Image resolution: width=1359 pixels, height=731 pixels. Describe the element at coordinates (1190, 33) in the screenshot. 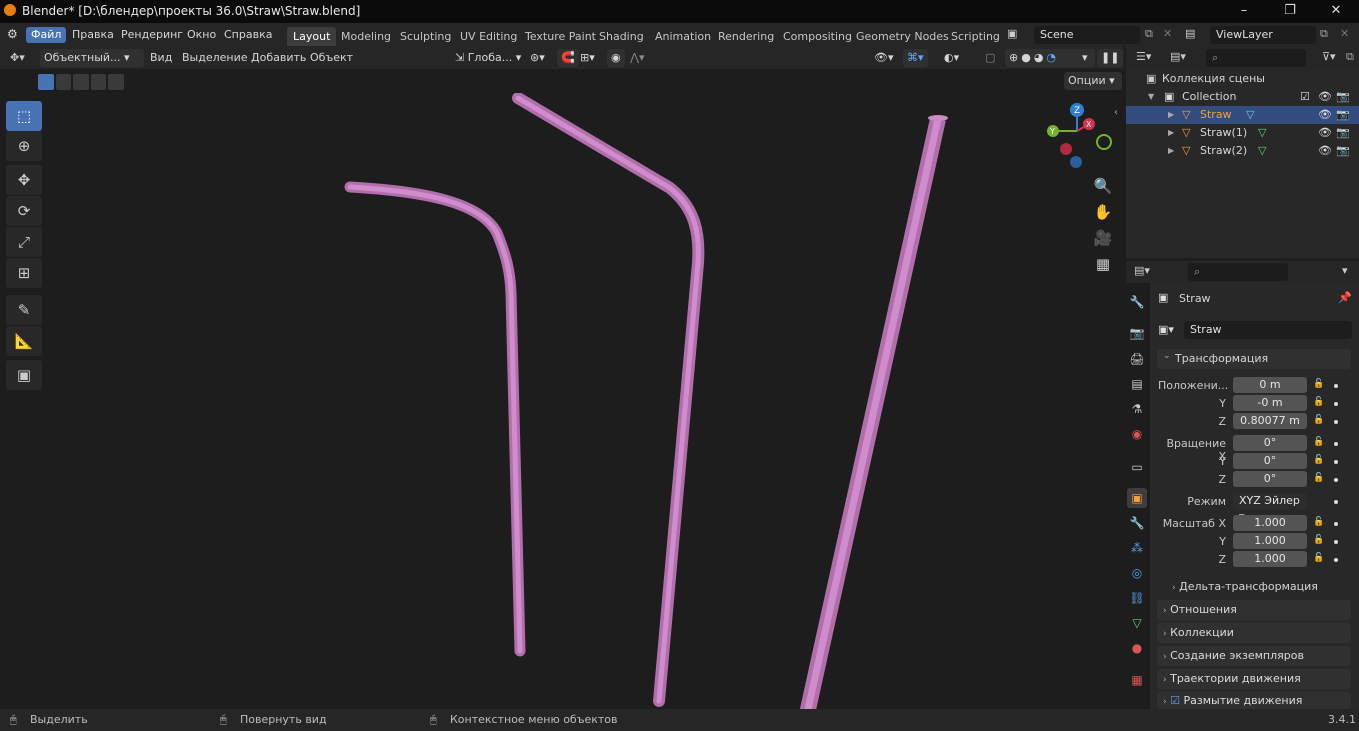

I see `view-layer-icon: ▤` at that location.